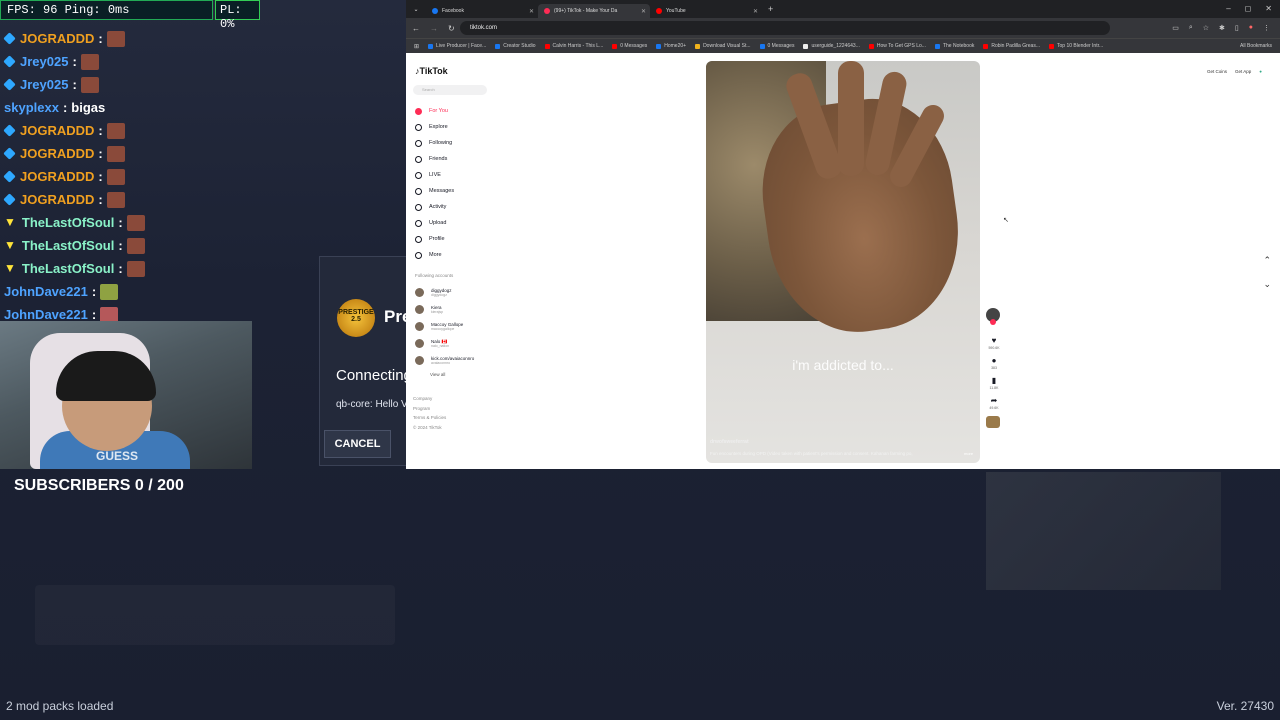  I want to click on user-avatar: ●, so click(1260, 71).